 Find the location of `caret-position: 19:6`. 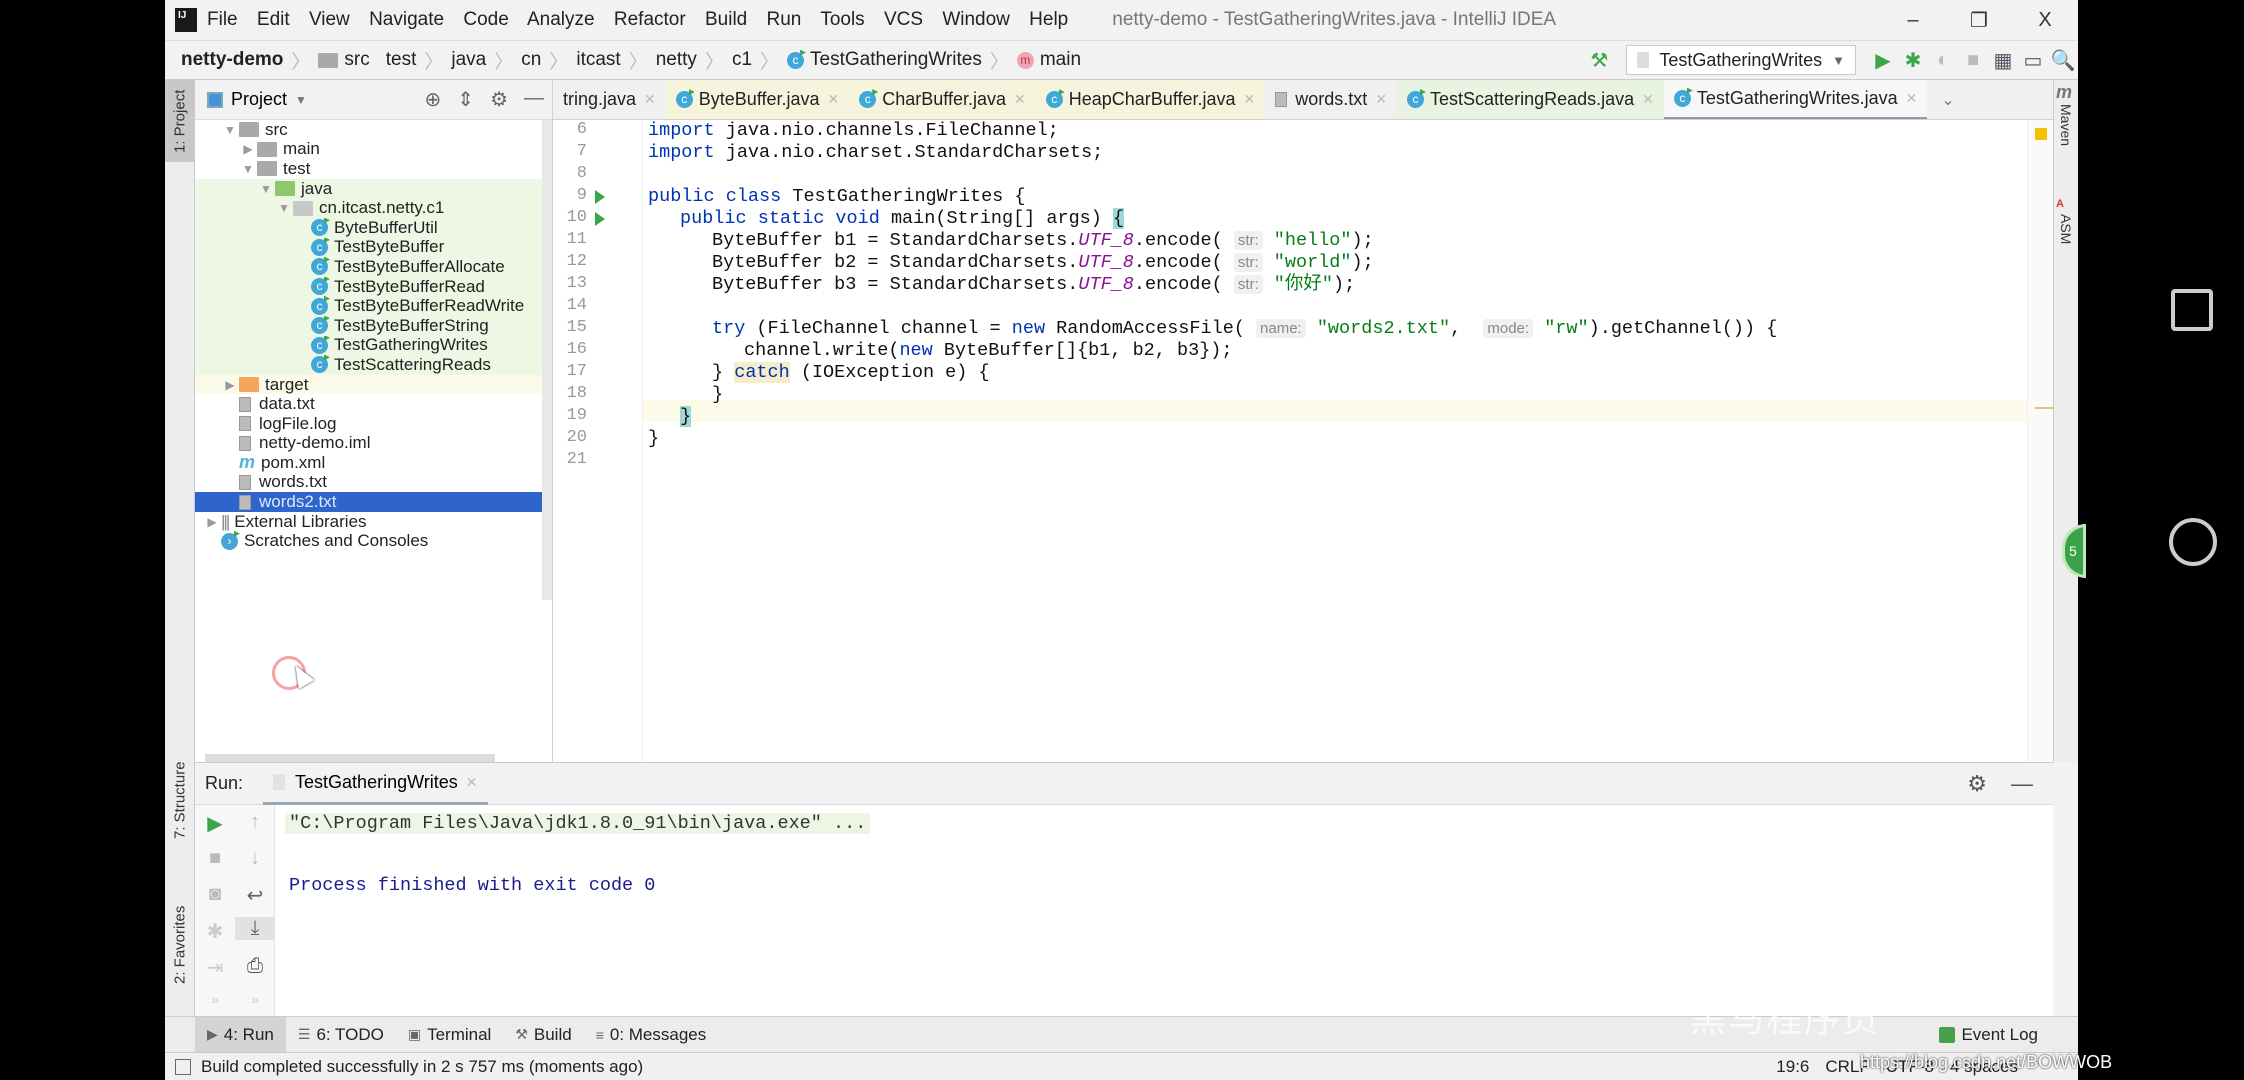

caret-position: 19:6 is located at coordinates (1792, 1067).